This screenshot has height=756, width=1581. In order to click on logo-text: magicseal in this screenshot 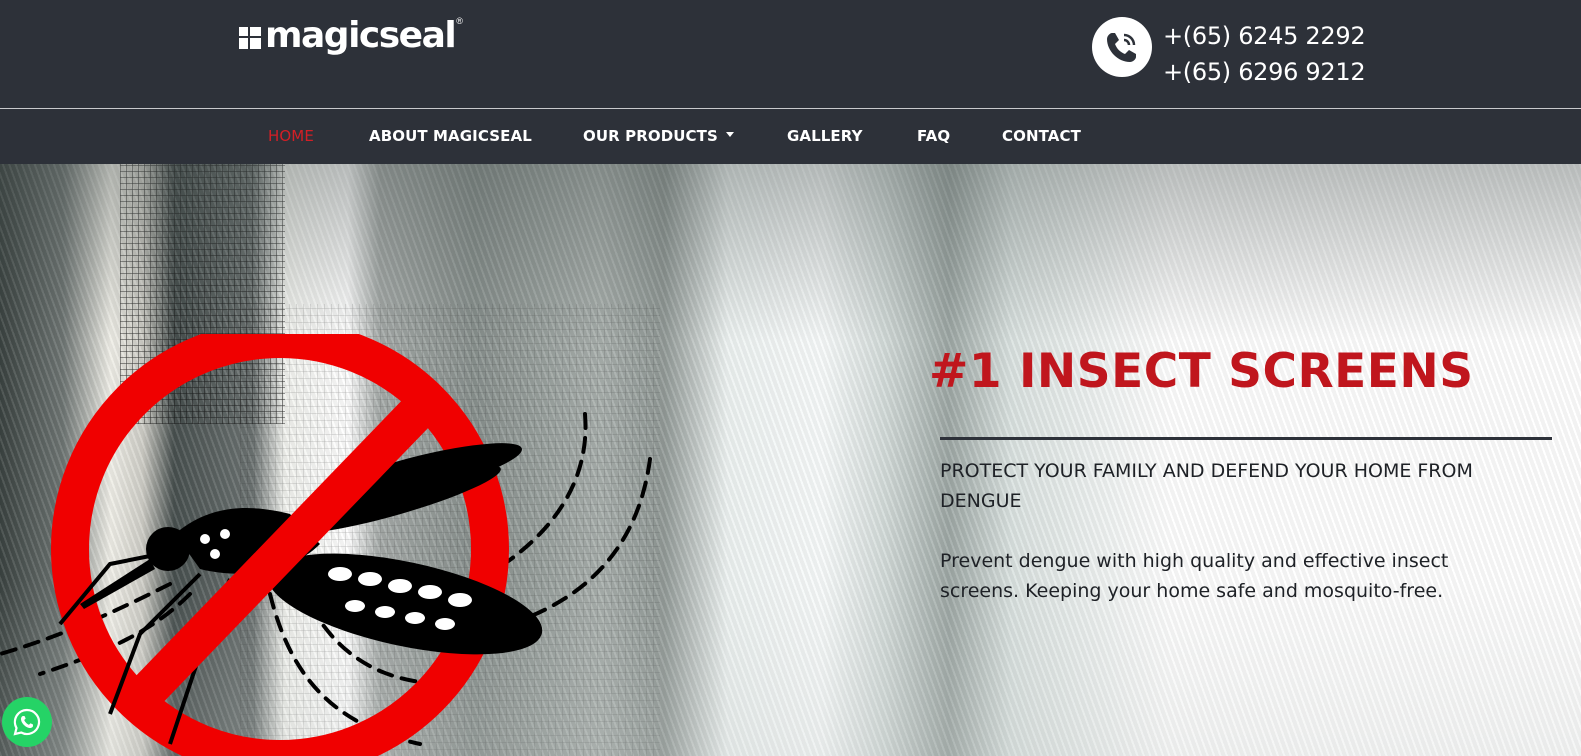, I will do `click(361, 35)`.